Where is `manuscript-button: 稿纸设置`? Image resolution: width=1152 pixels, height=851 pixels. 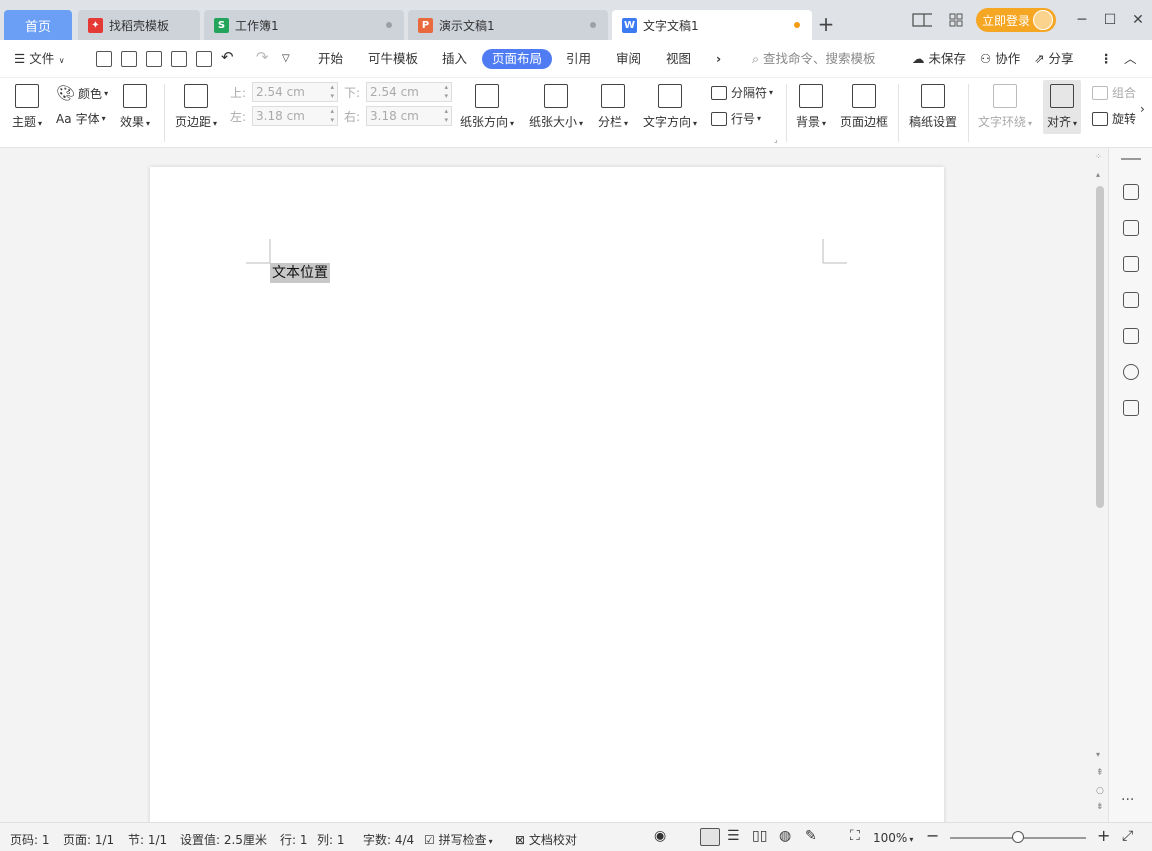 manuscript-button: 稿纸设置 is located at coordinates (933, 107).